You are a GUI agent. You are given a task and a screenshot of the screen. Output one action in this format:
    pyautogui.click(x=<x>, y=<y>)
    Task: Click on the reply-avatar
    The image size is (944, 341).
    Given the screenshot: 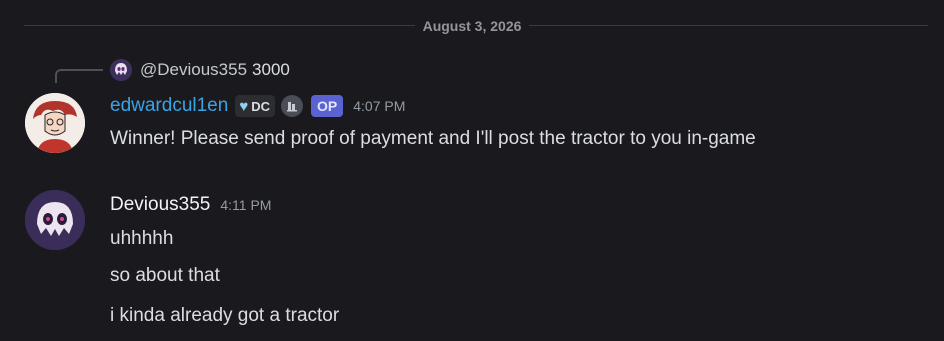 What is the action you would take?
    pyautogui.click(x=121, y=70)
    